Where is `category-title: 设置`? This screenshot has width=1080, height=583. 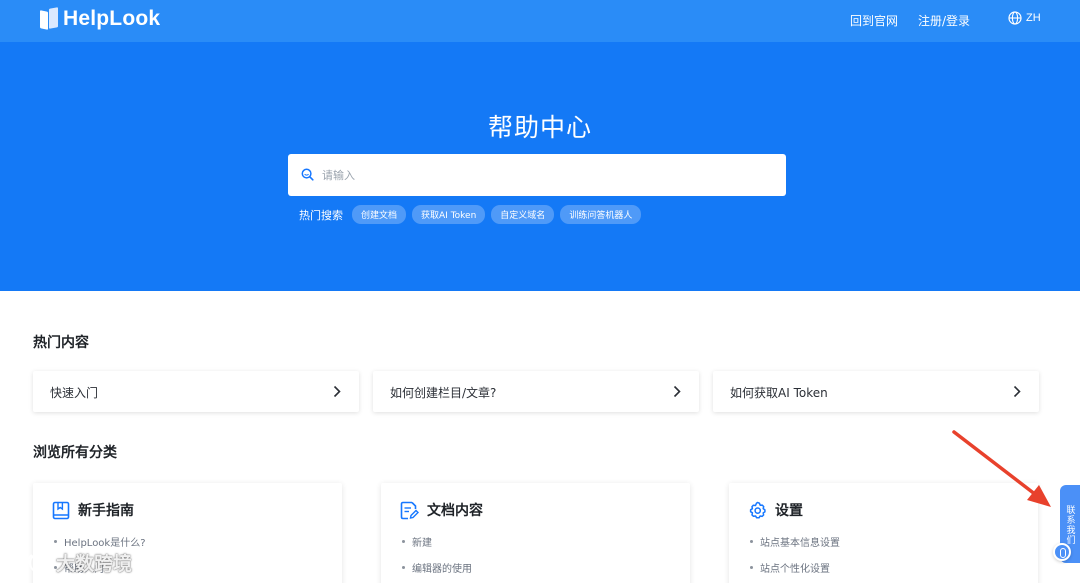 category-title: 设置 is located at coordinates (789, 511).